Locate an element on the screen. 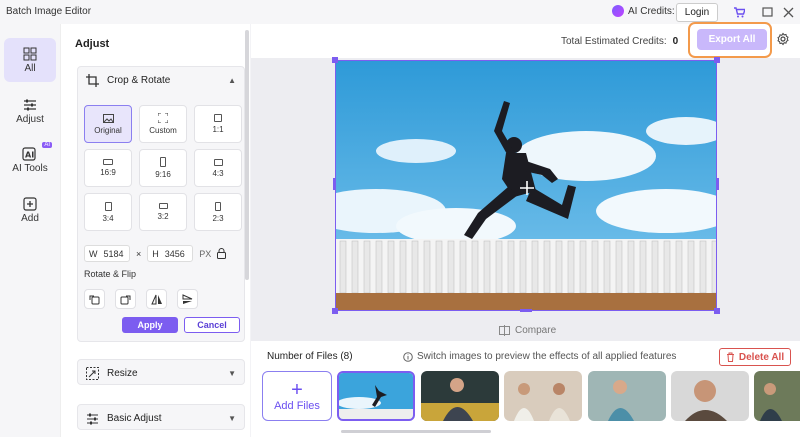 This screenshot has height=437, width=800. width-value: 5184 is located at coordinates (113, 253).